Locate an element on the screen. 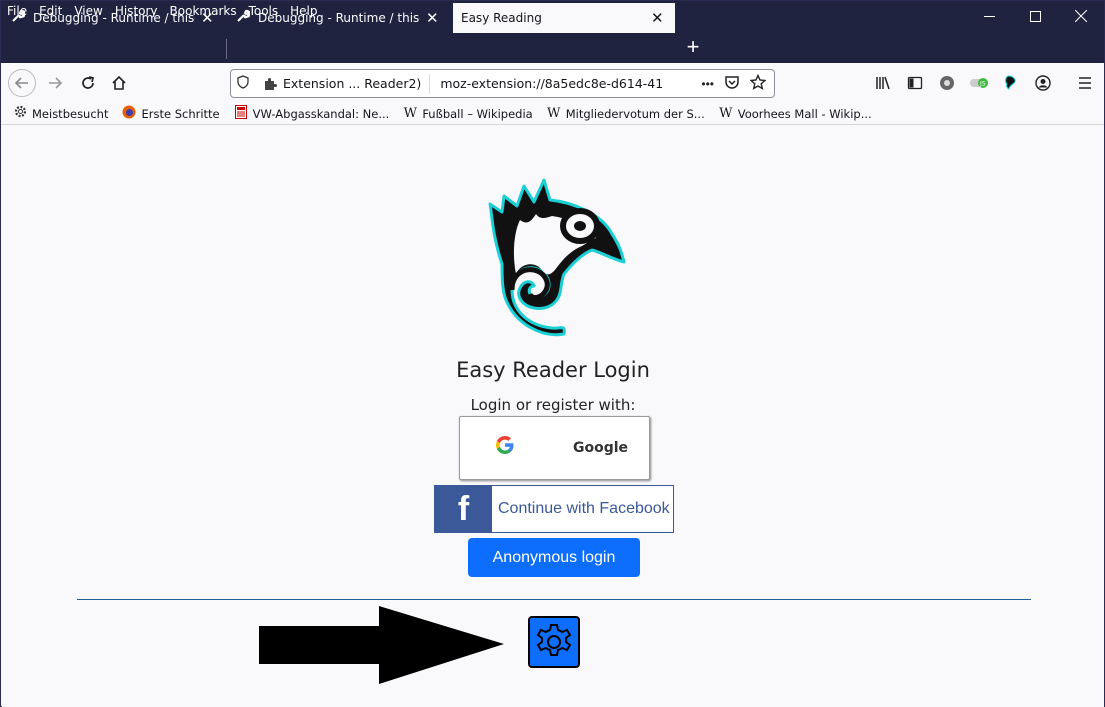  settings-button is located at coordinates (554, 642).